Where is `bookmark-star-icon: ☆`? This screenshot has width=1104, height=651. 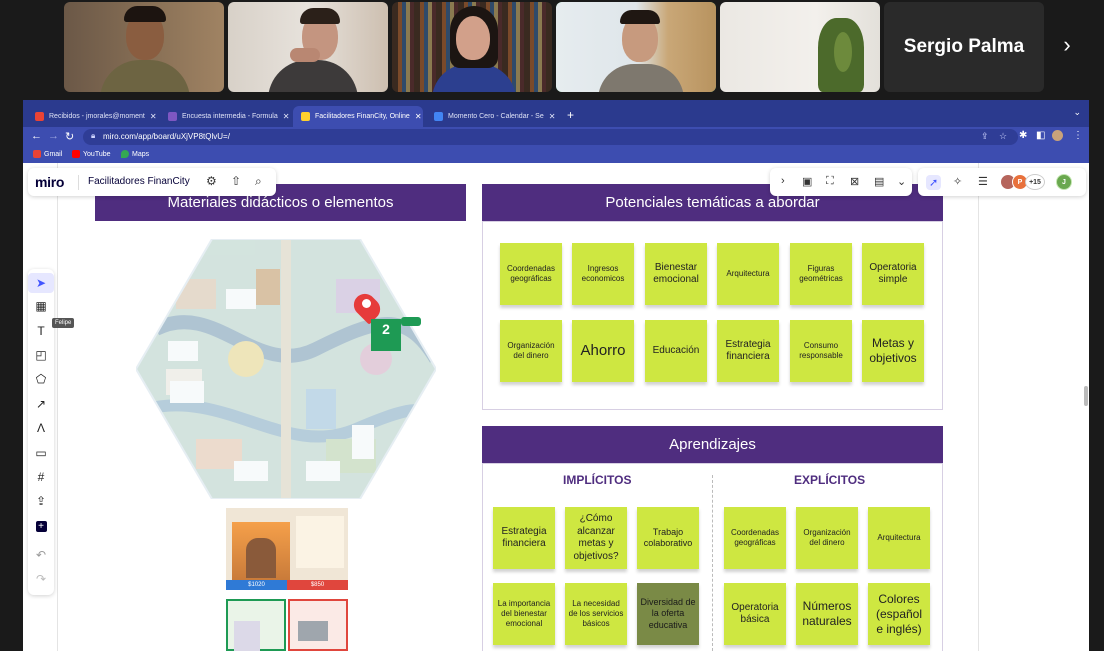 bookmark-star-icon: ☆ is located at coordinates (1003, 136).